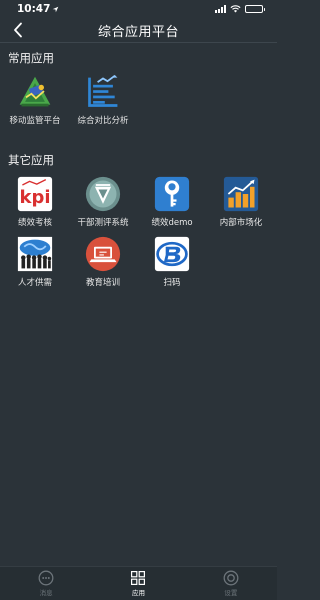 The image size is (320, 600). I want to click on app-talent-demand: 人才供需, so click(35, 262).